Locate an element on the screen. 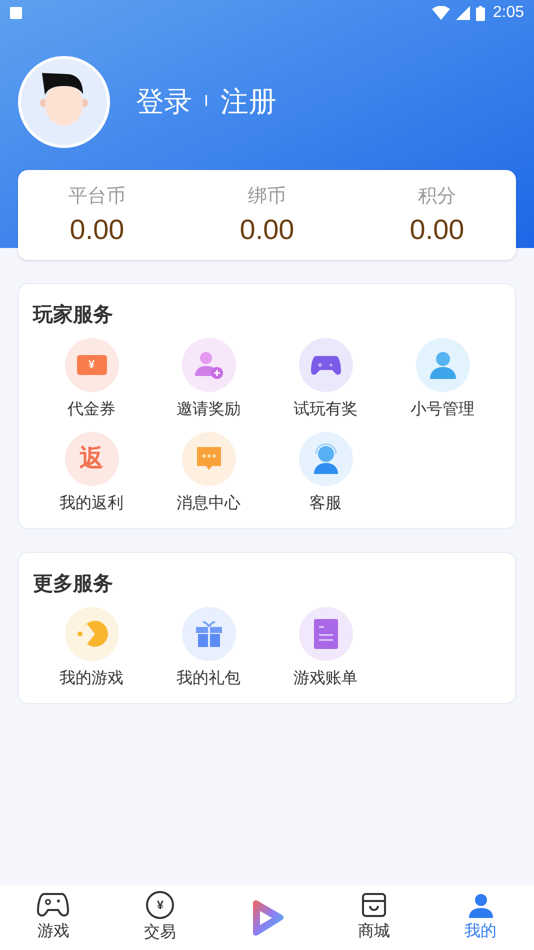  separator: I is located at coordinates (206, 102).